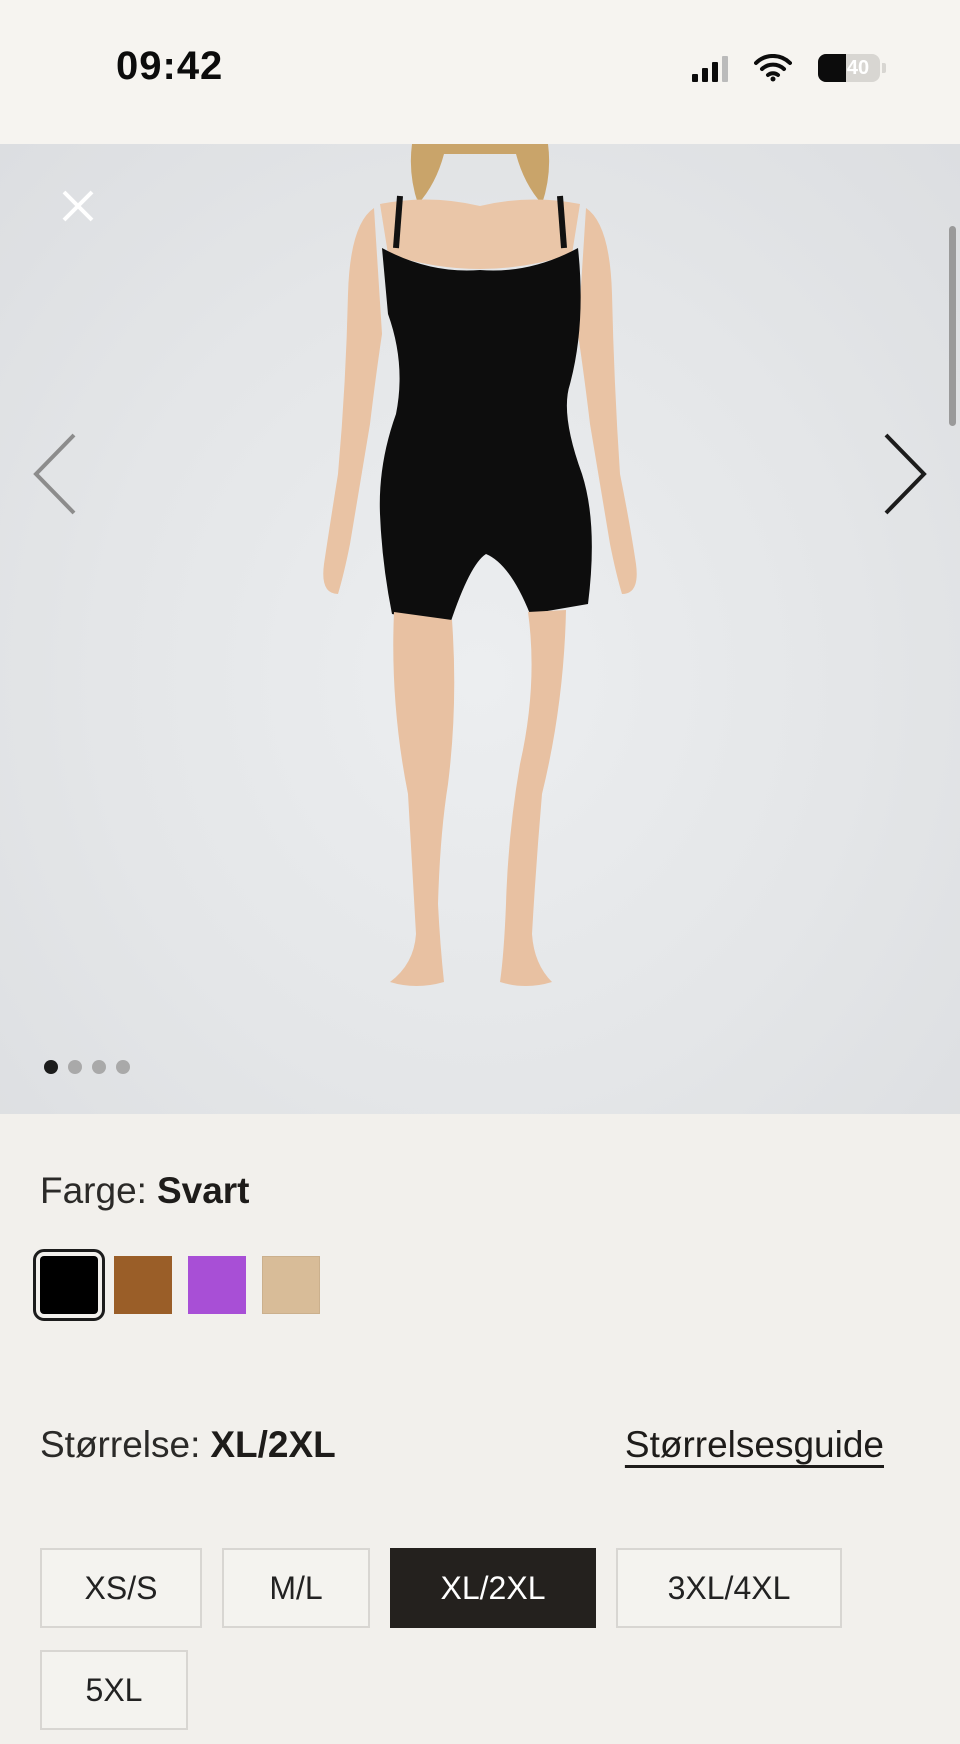 The image size is (960, 1744). I want to click on selected-color-name: Svart, so click(203, 1190).